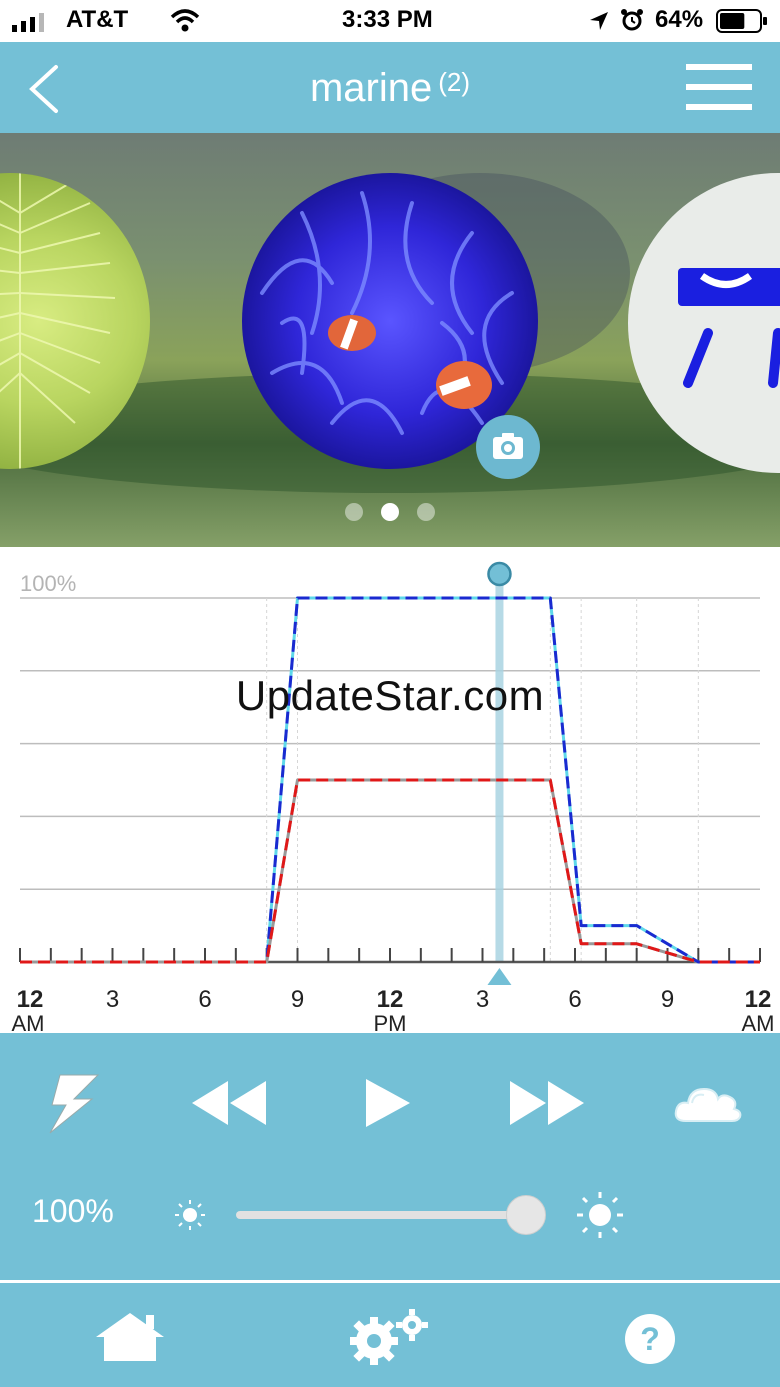 The width and height of the screenshot is (780, 1387). Describe the element at coordinates (632, 20) in the screenshot. I see `alarm-icon` at that location.